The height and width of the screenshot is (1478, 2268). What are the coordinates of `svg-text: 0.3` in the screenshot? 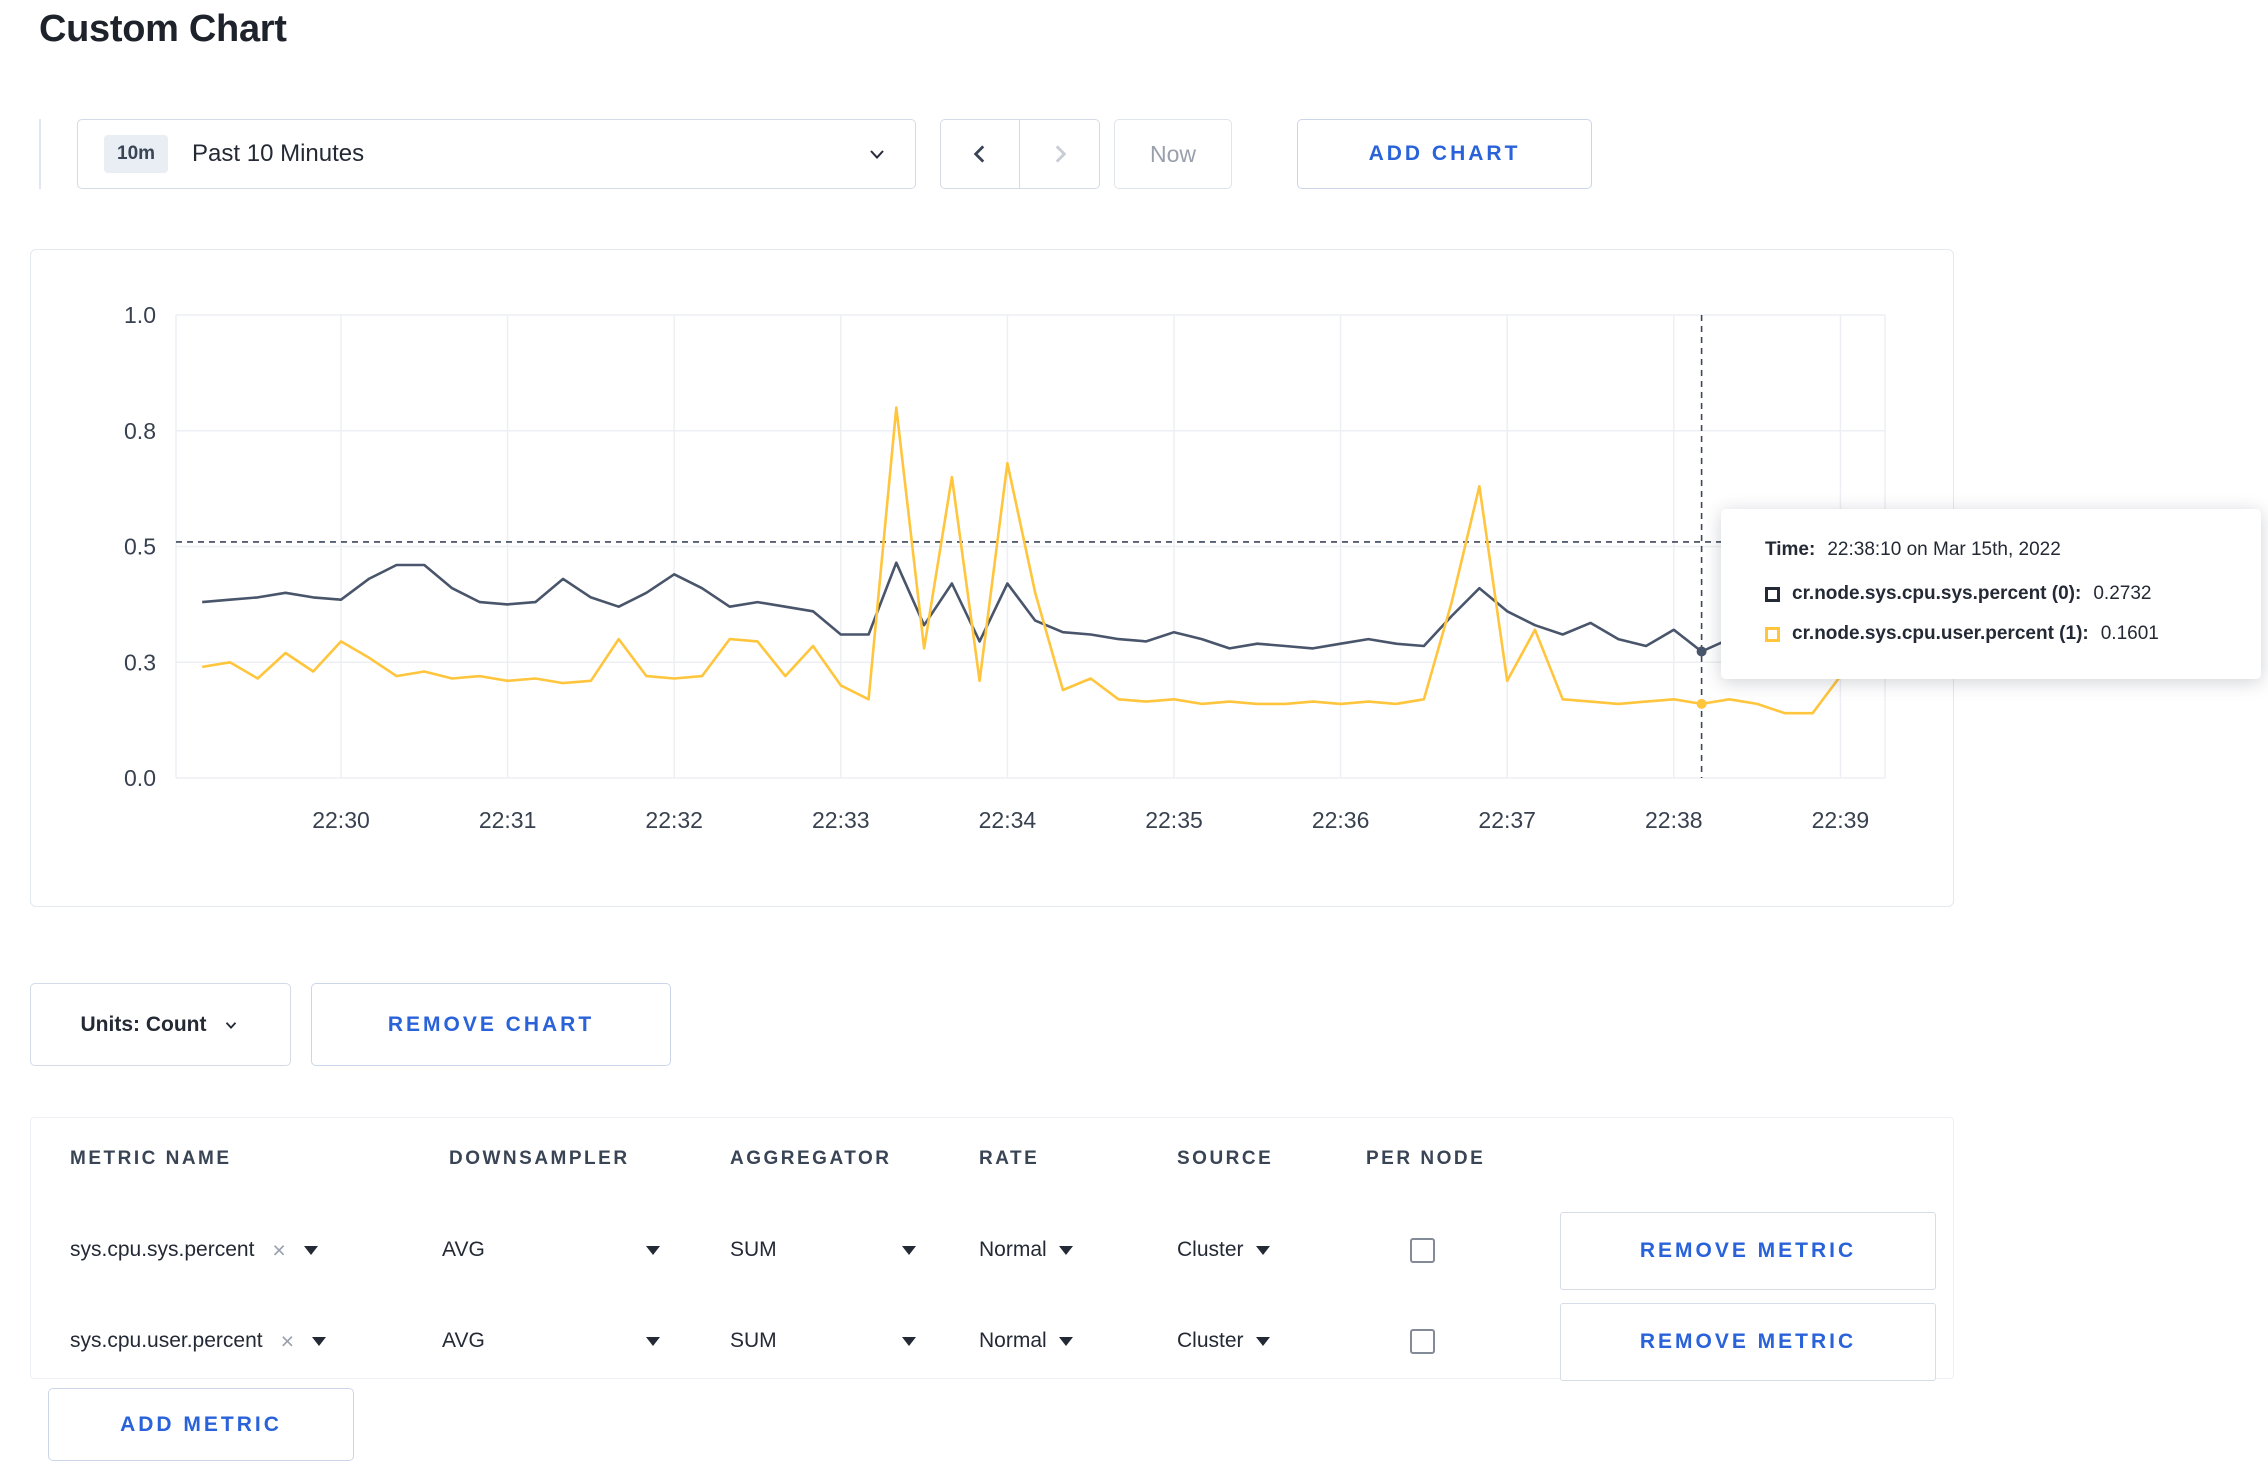 It's located at (140, 662).